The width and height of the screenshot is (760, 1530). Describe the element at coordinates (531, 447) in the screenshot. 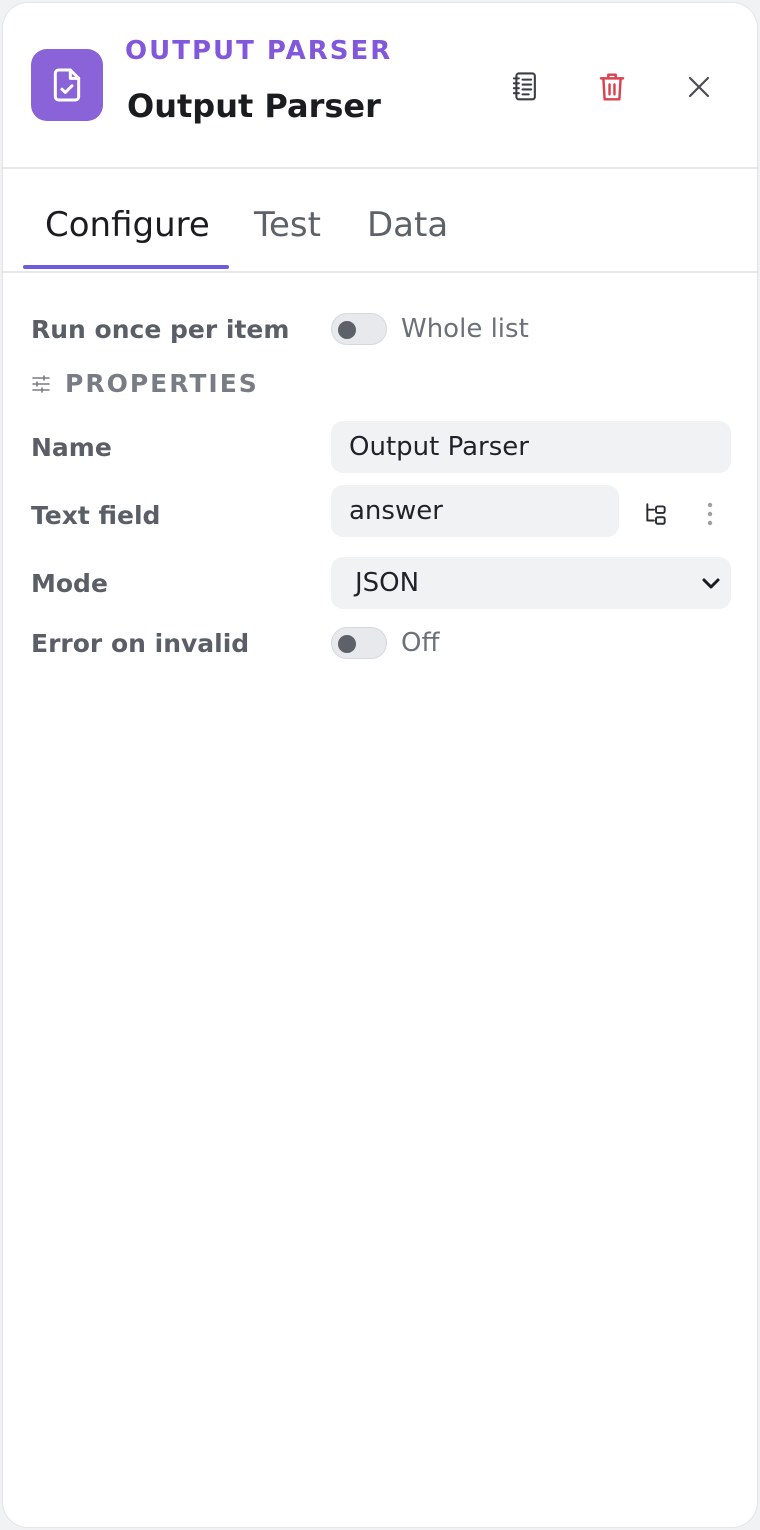

I see `name-input: Output Parser` at that location.